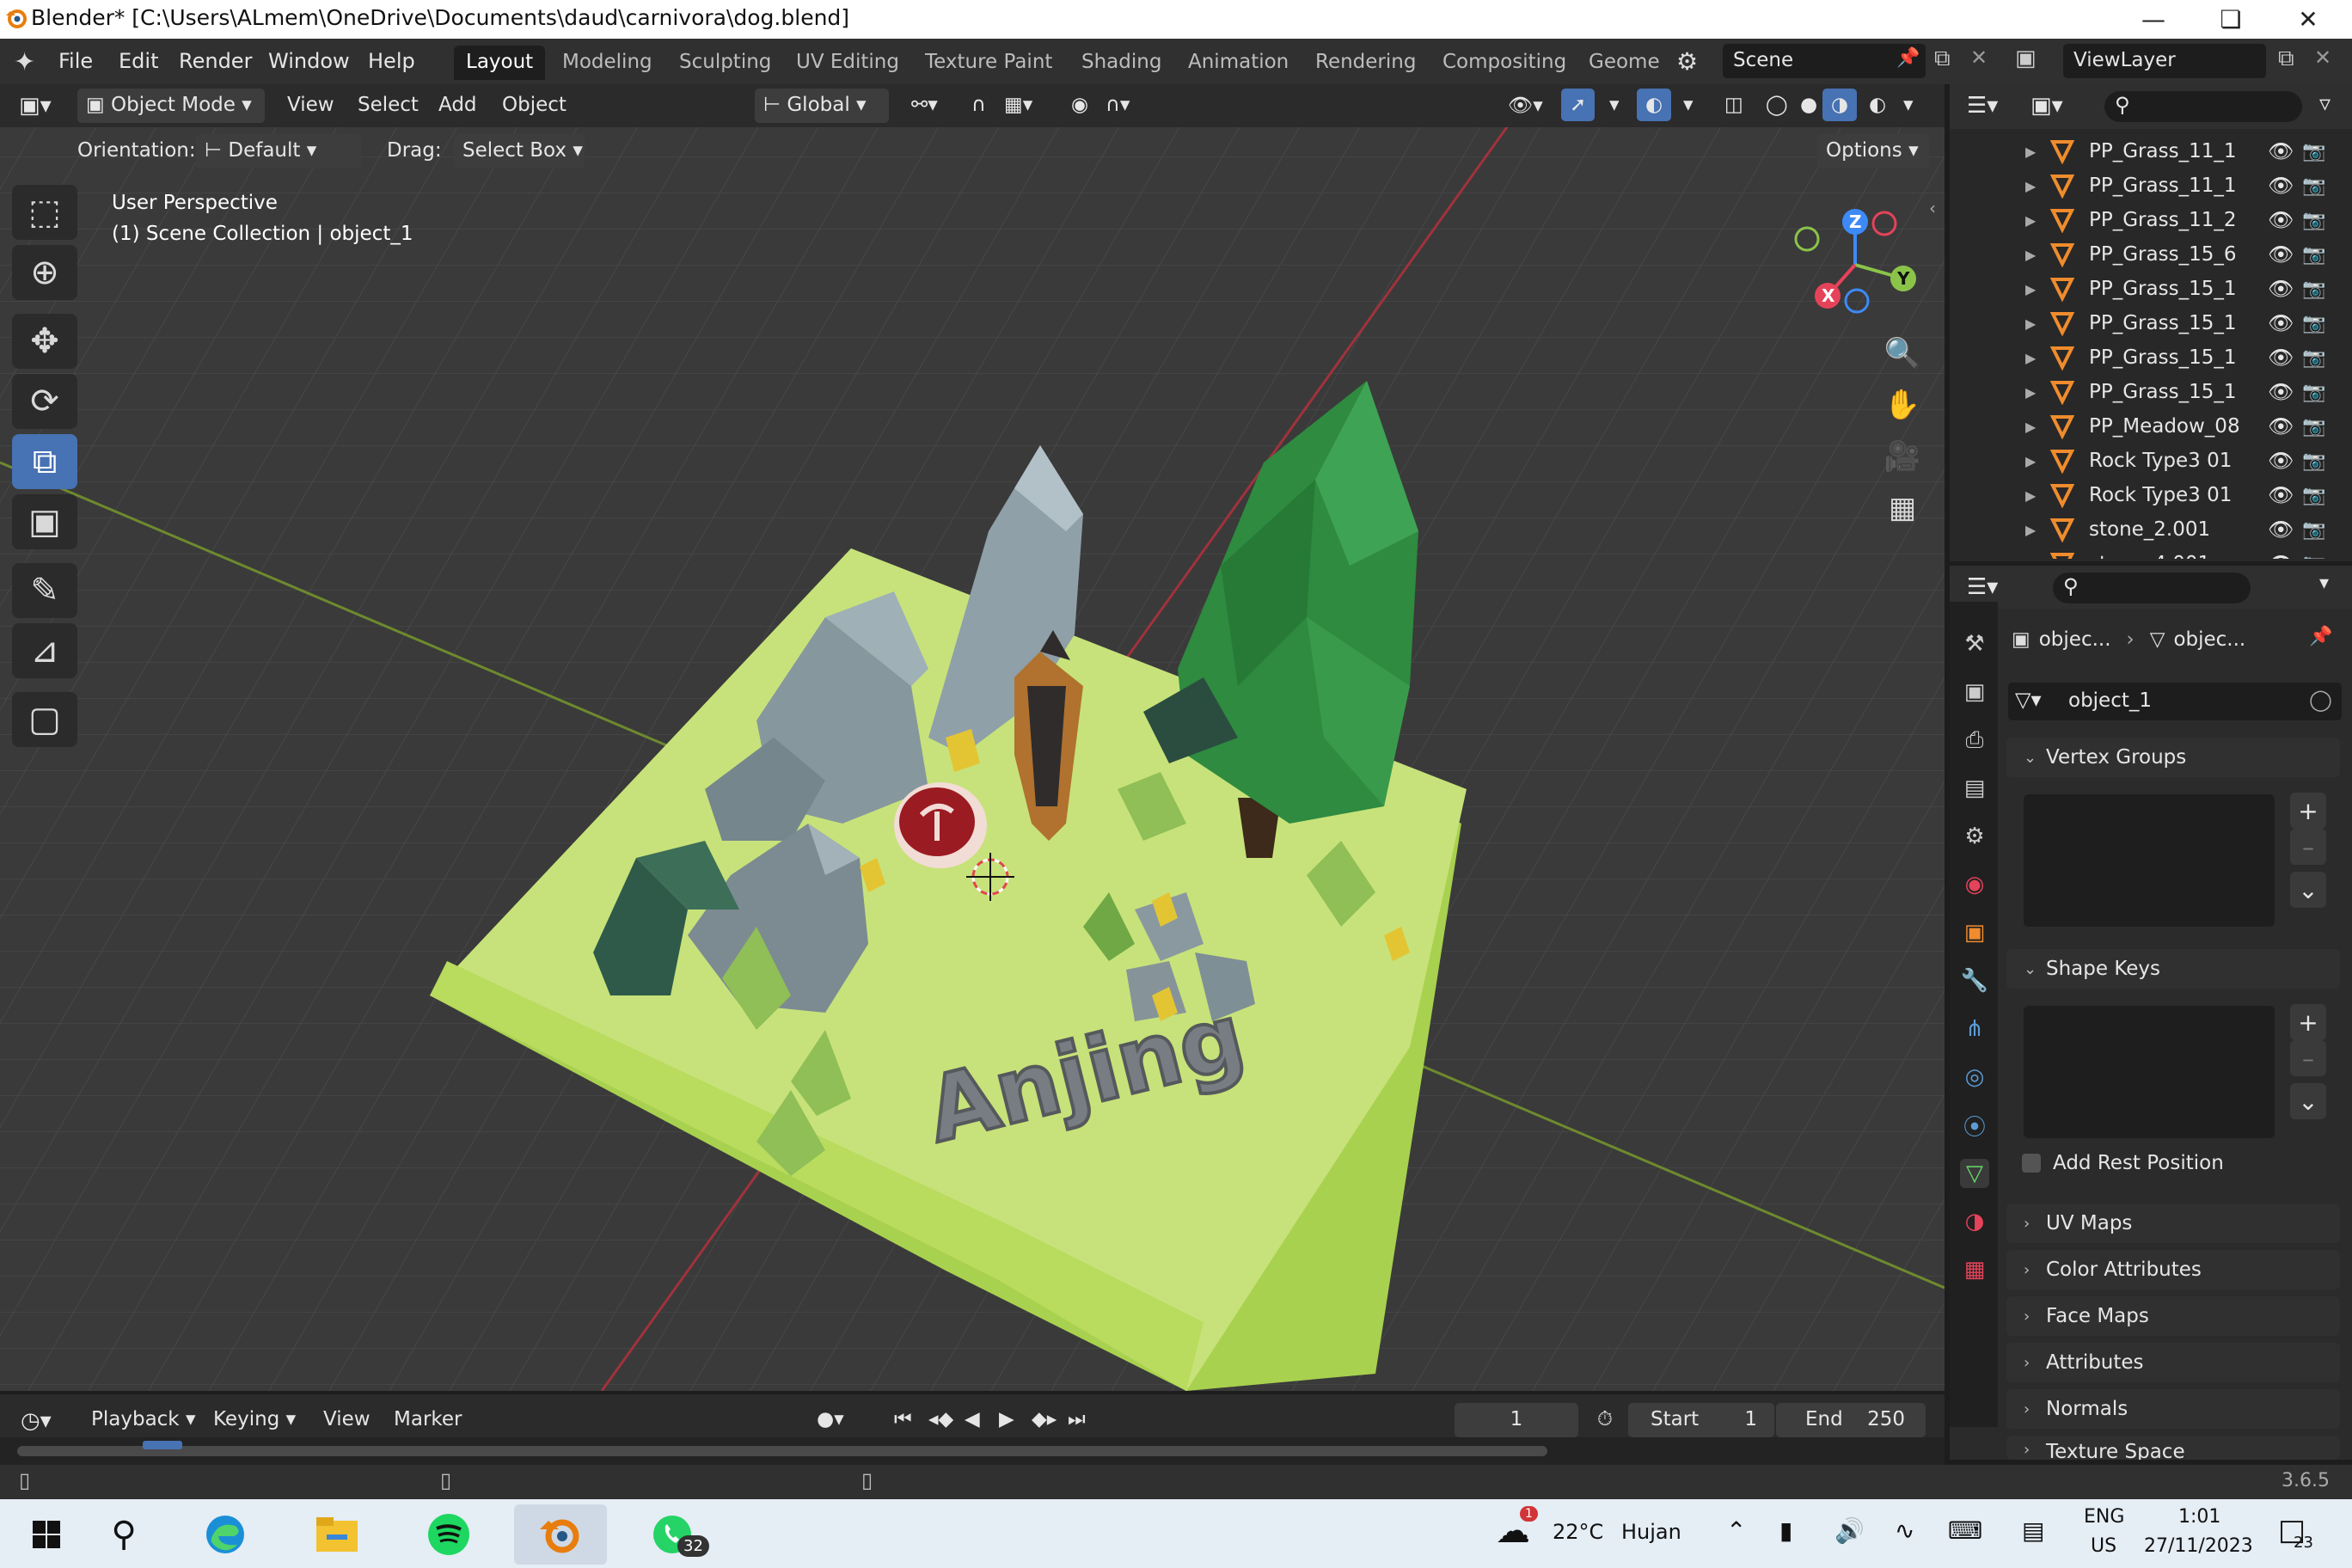 This screenshot has width=2352, height=1568. Describe the element at coordinates (2151, 254) in the screenshot. I see `outliner-item: ▶ PP_Grass_15_6 👁 📷` at that location.